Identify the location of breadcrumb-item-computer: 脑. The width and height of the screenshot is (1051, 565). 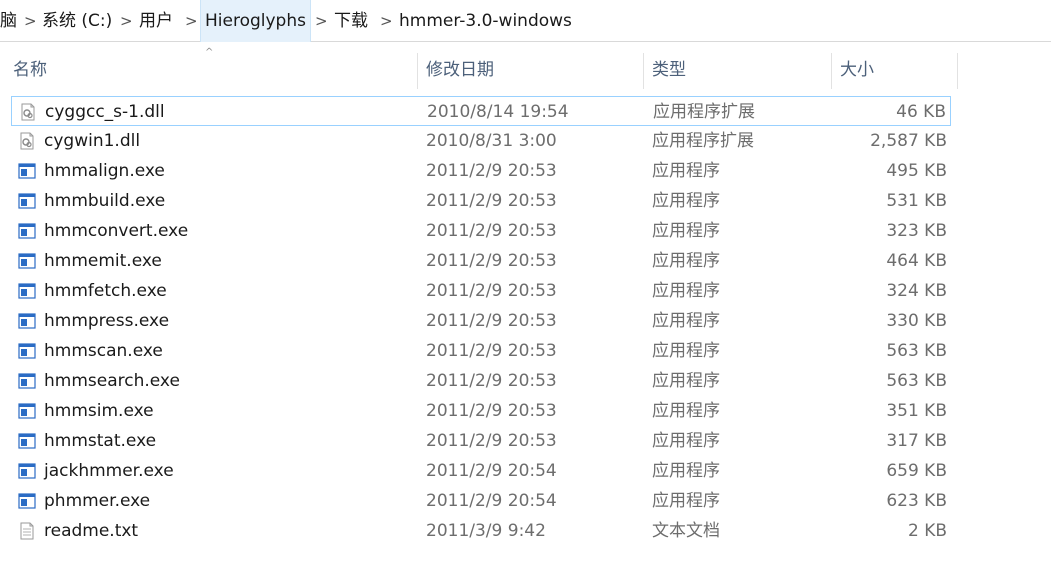
(10, 21).